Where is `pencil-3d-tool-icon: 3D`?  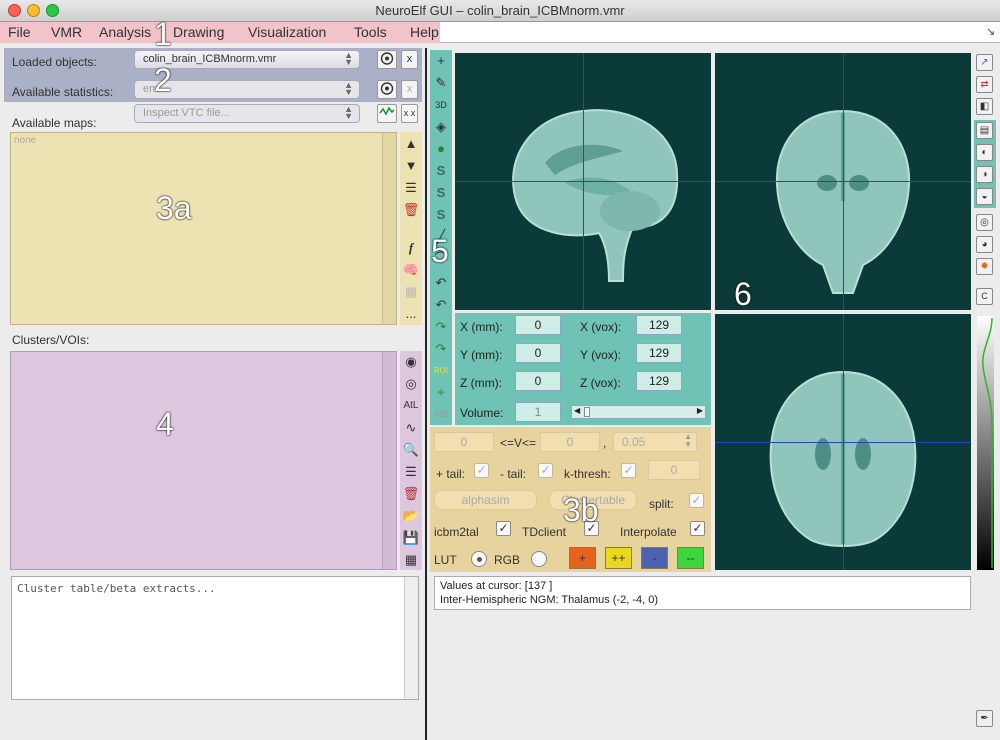
pencil-3d-tool-icon: 3D is located at coordinates (441, 105).